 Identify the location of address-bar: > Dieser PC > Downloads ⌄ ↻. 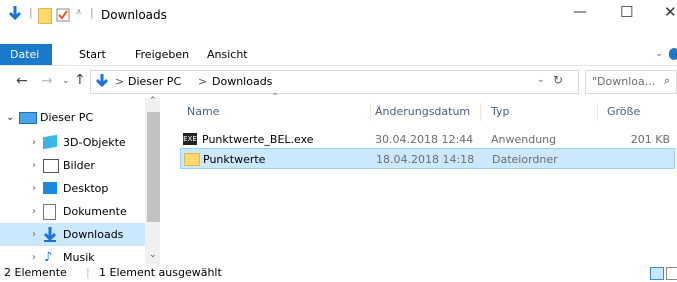
(334, 82).